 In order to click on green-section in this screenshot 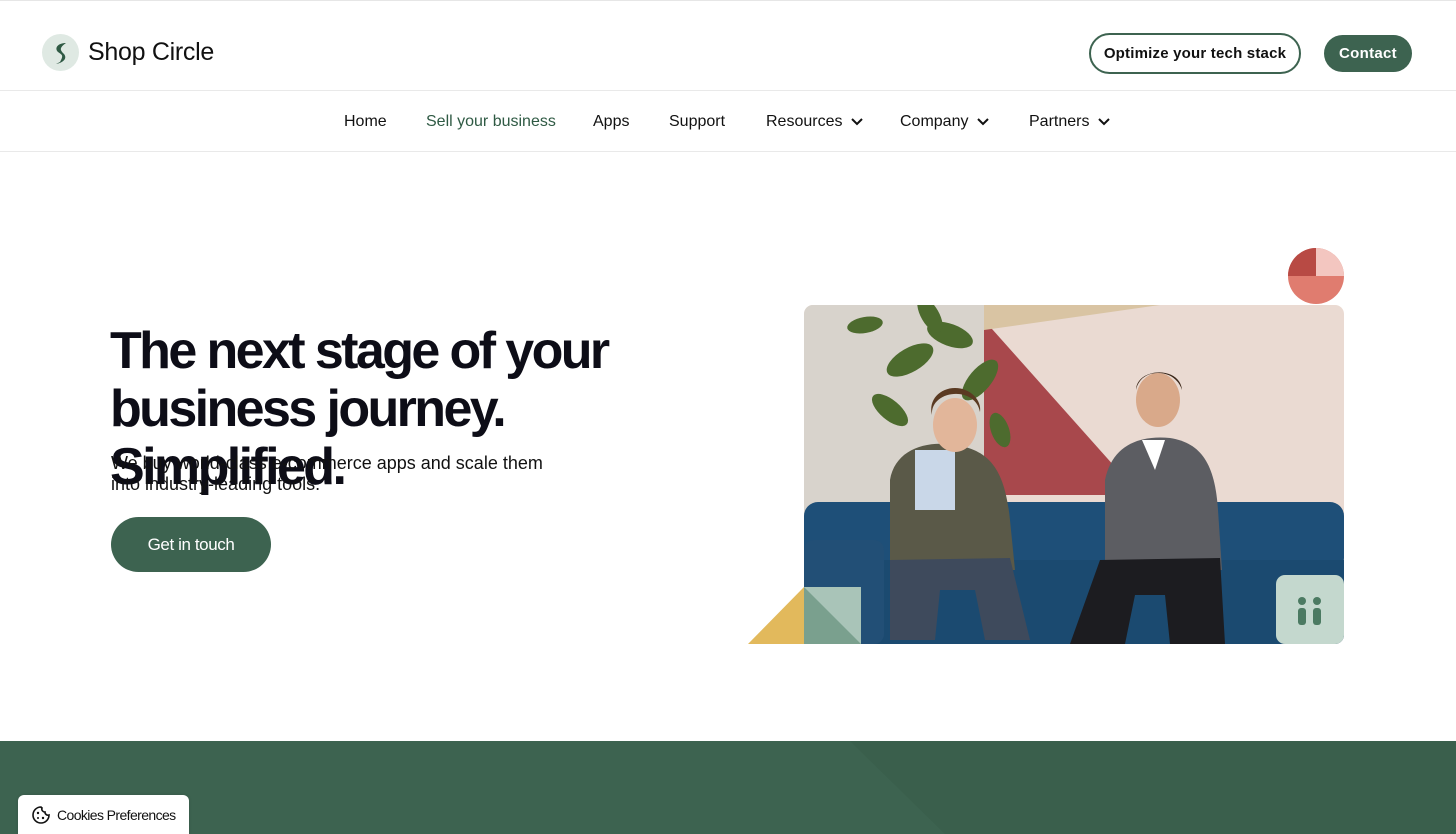, I will do `click(728, 787)`.